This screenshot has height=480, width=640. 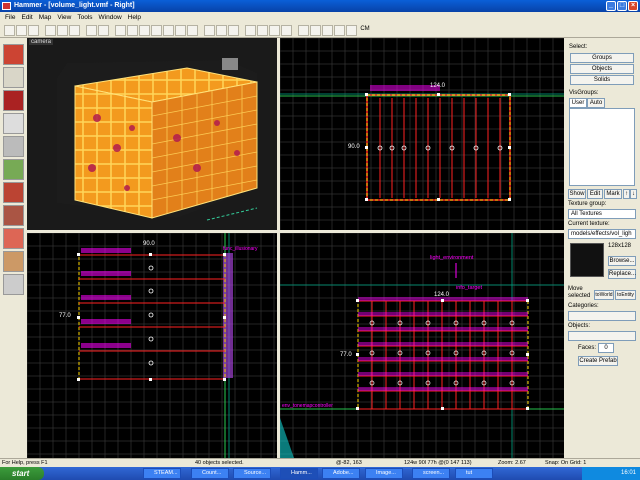 What do you see at coordinates (327, 30) in the screenshot?
I see `check-map-icon` at bounding box center [327, 30].